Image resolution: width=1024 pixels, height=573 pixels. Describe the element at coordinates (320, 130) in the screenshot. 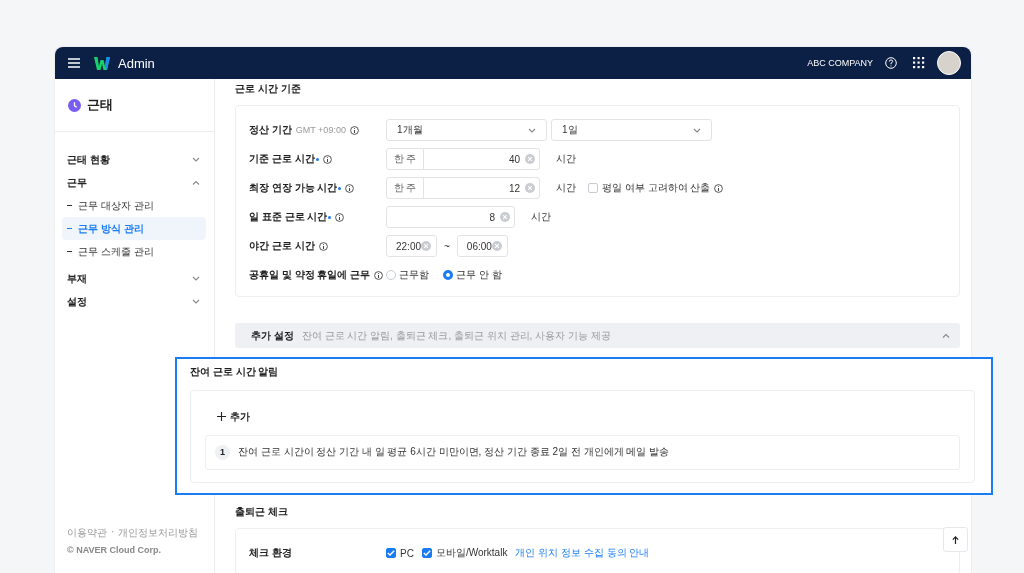

I see `hint-text: GMT +09:00` at that location.